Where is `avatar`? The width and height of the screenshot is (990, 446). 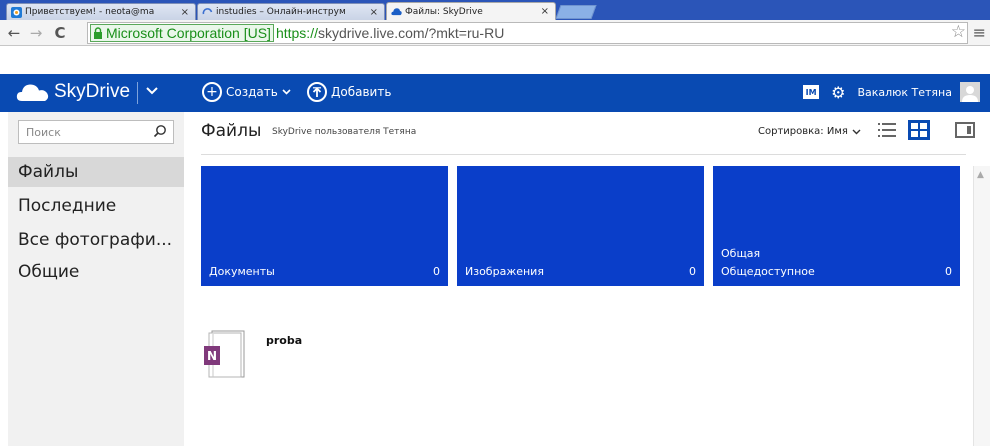 avatar is located at coordinates (970, 92).